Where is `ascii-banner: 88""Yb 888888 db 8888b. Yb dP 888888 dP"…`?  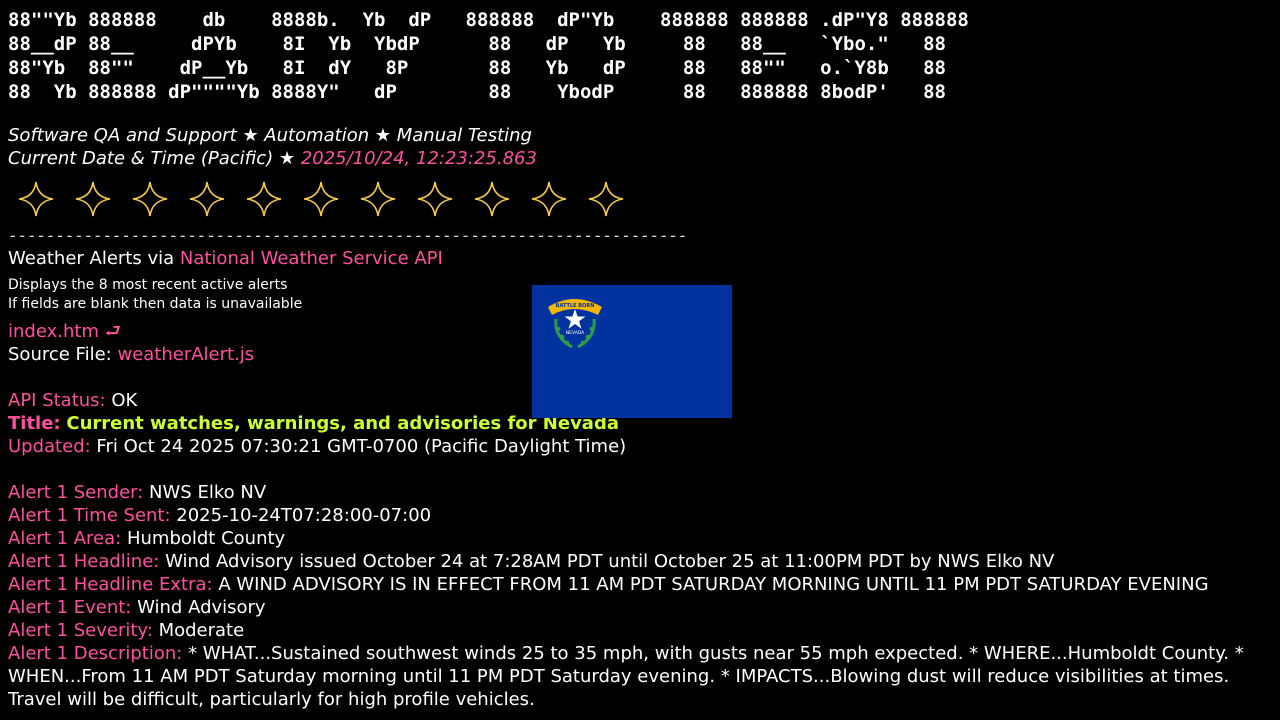
ascii-banner: 88""Yb 888888 db 8888b. Yb dP 888888 dP"… is located at coordinates (640, 56).